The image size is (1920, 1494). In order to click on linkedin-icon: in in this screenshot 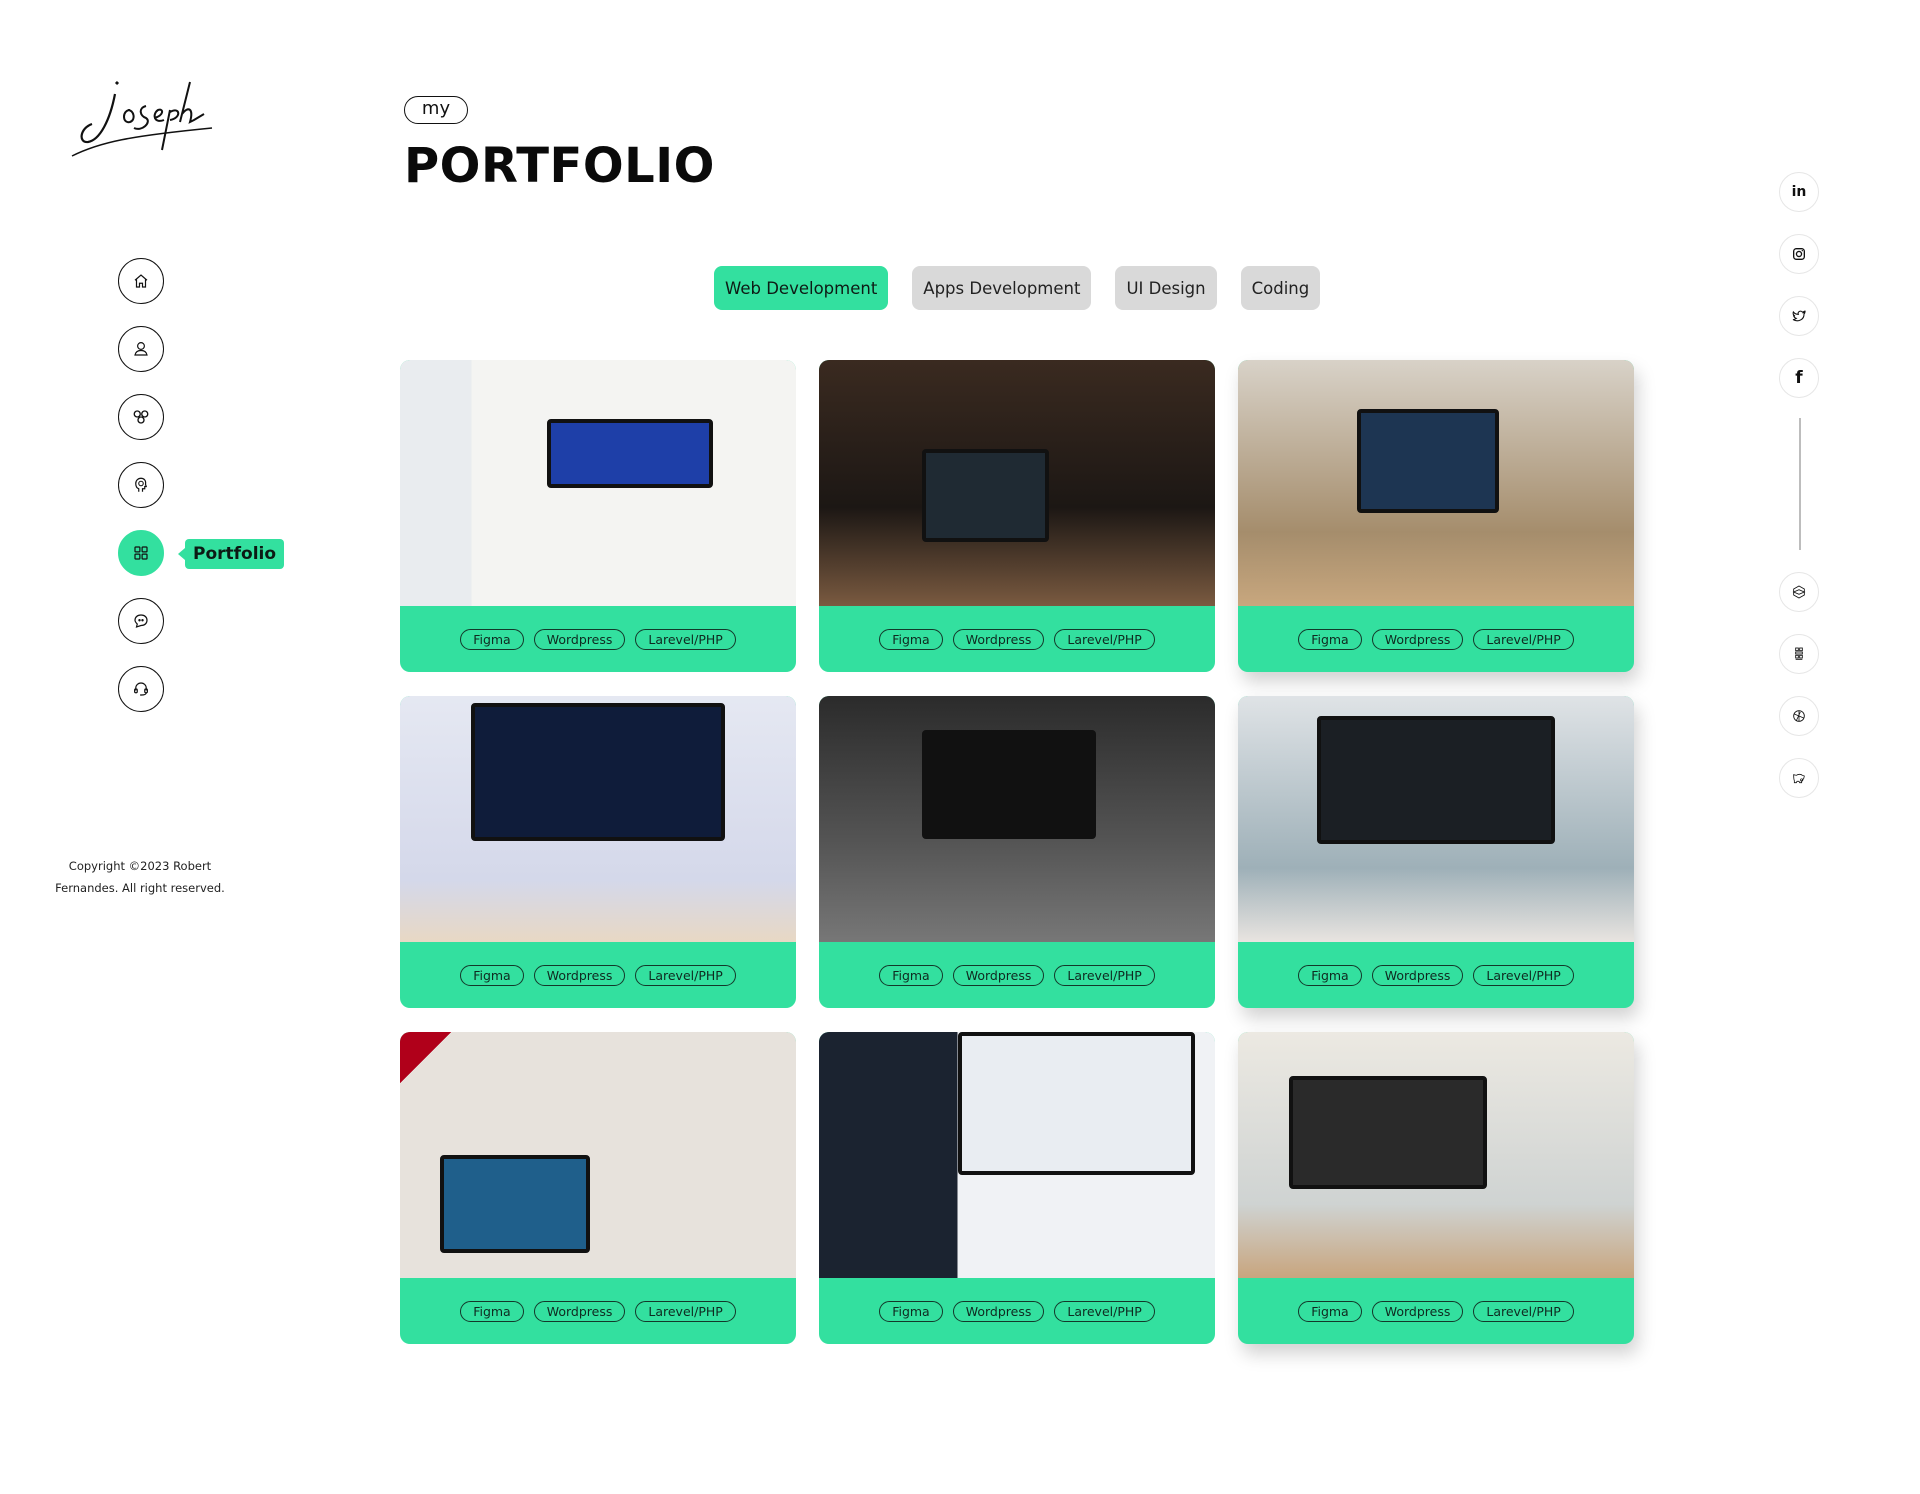, I will do `click(1799, 192)`.